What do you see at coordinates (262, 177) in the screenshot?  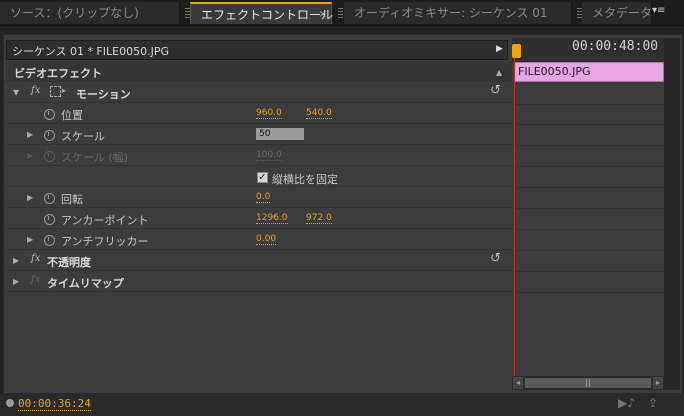 I see `uniform-scale-checkbox: ✓` at bounding box center [262, 177].